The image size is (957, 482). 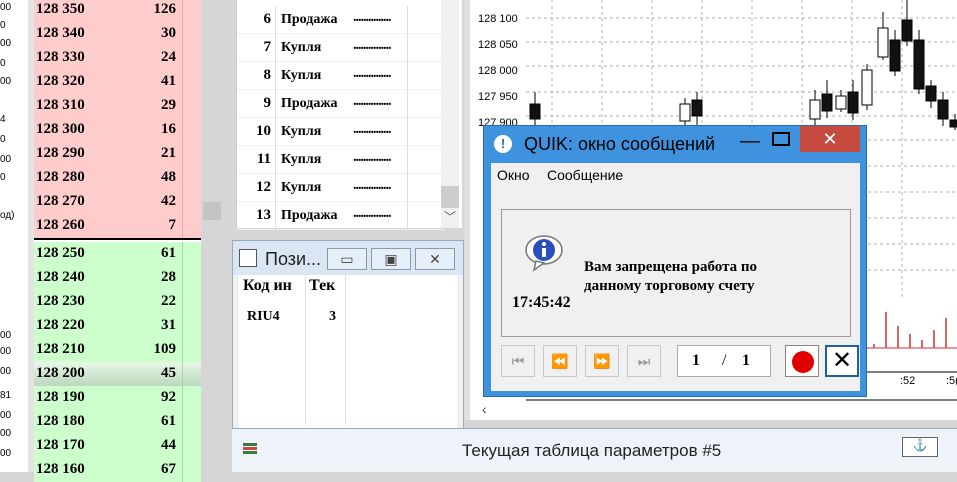 I want to click on maximize-button, so click(x=781, y=139).